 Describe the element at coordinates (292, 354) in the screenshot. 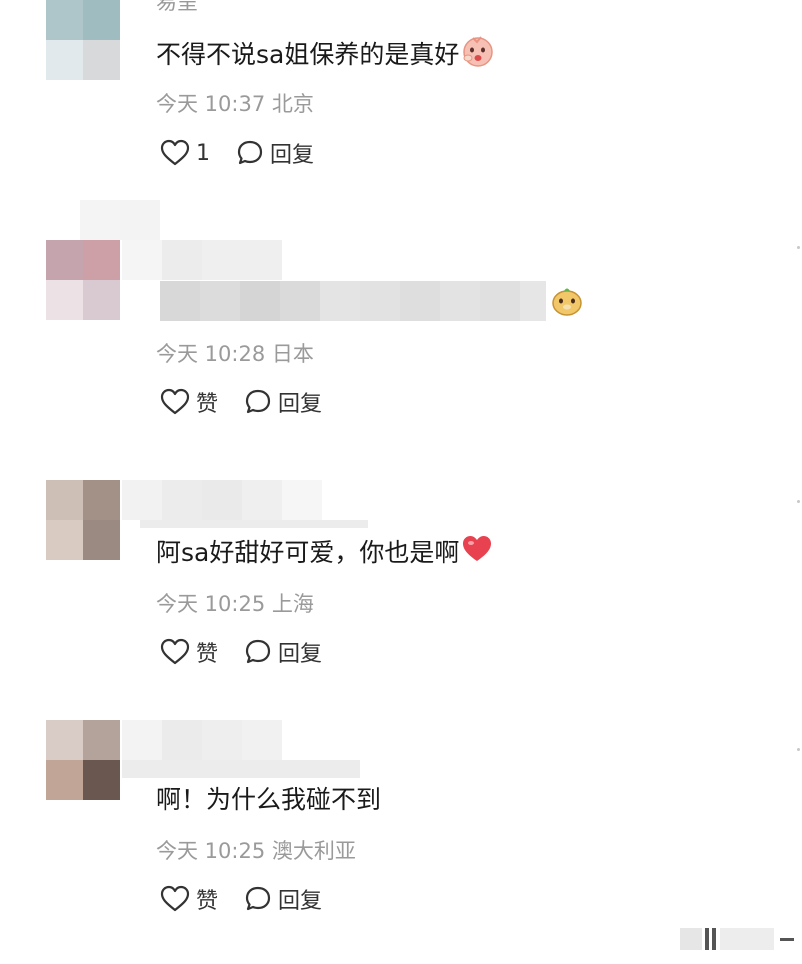

I see `comment-location: 日本` at that location.